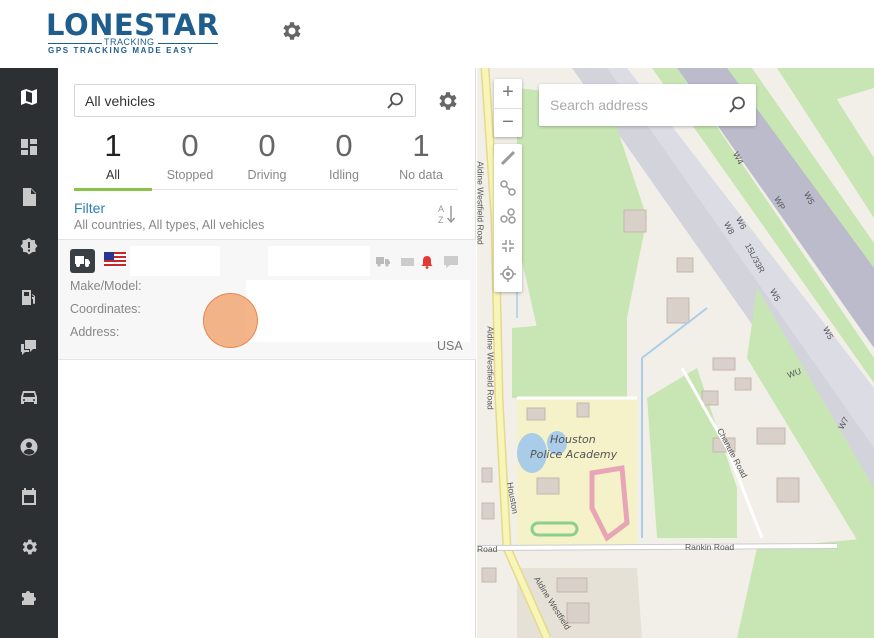 This screenshot has height=638, width=874. I want to click on map-icon, so click(29, 97).